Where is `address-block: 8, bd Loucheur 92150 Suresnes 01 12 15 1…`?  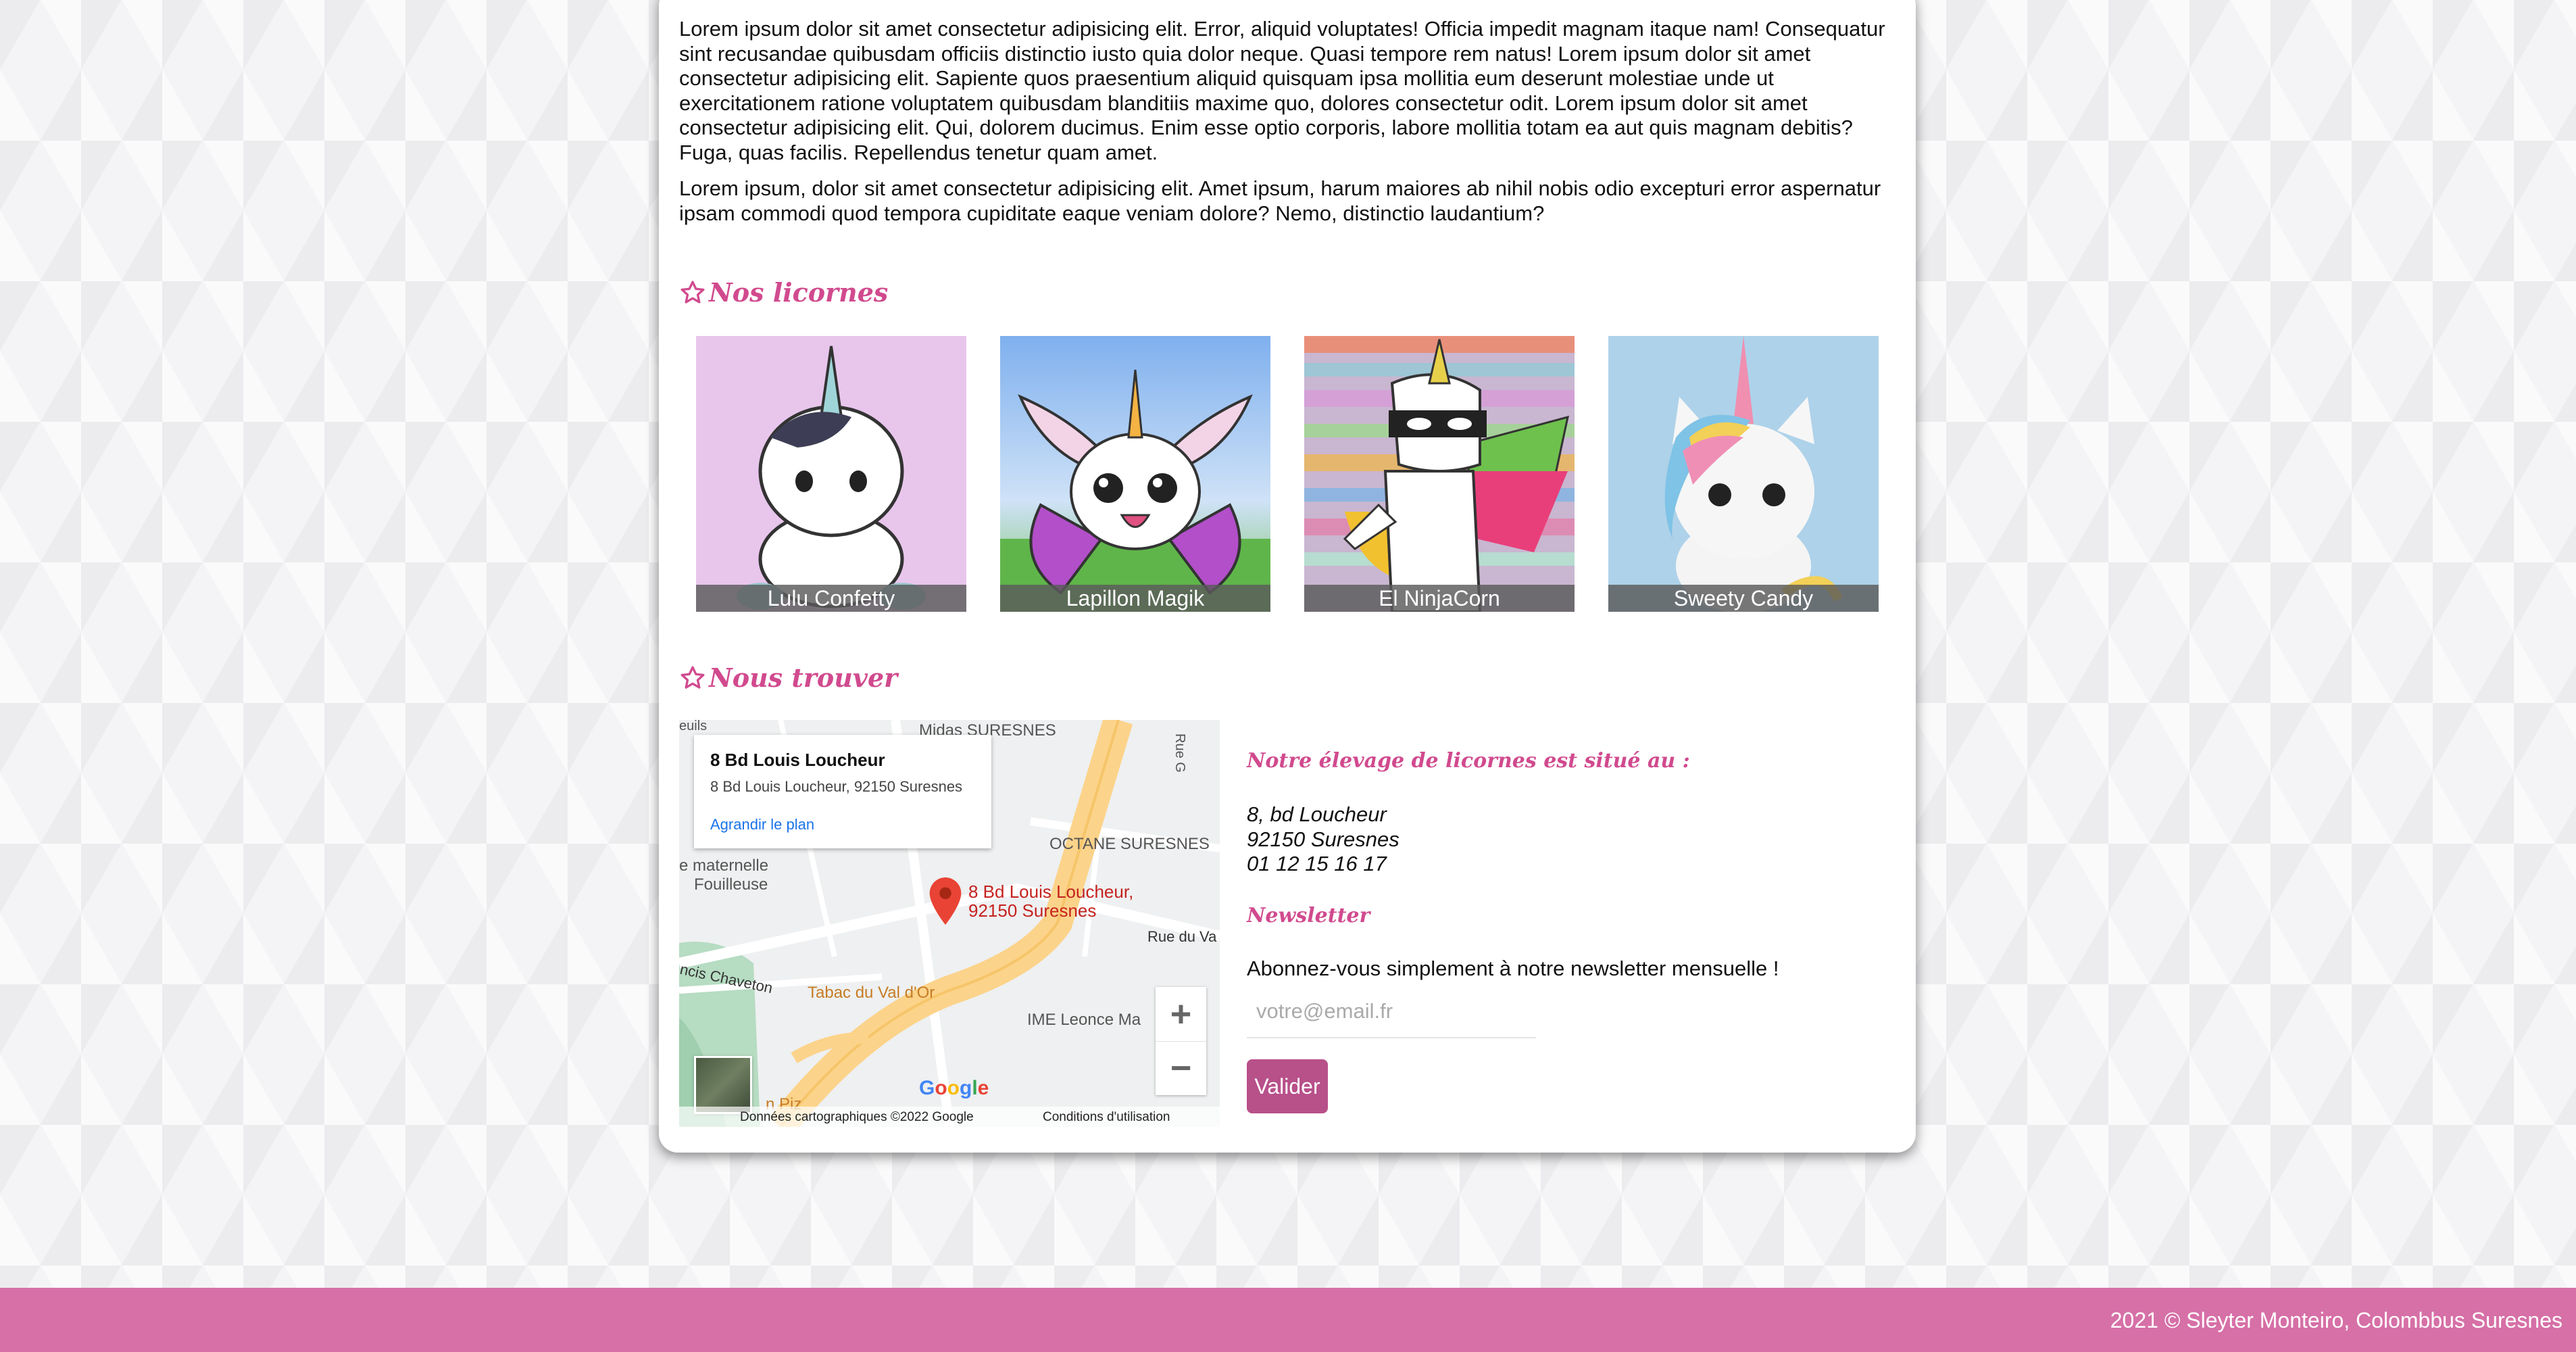
address-block: 8, bd Loucheur 92150 Suresnes 01 12 15 1… is located at coordinates (1324, 839).